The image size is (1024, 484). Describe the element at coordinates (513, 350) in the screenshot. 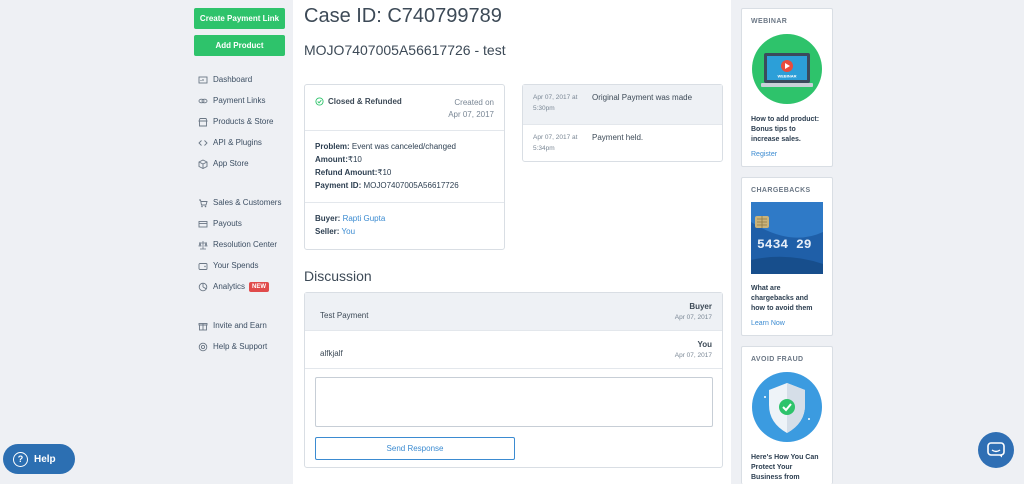

I see `discussion-message: alfkjalf You Apr 07, 2017` at that location.